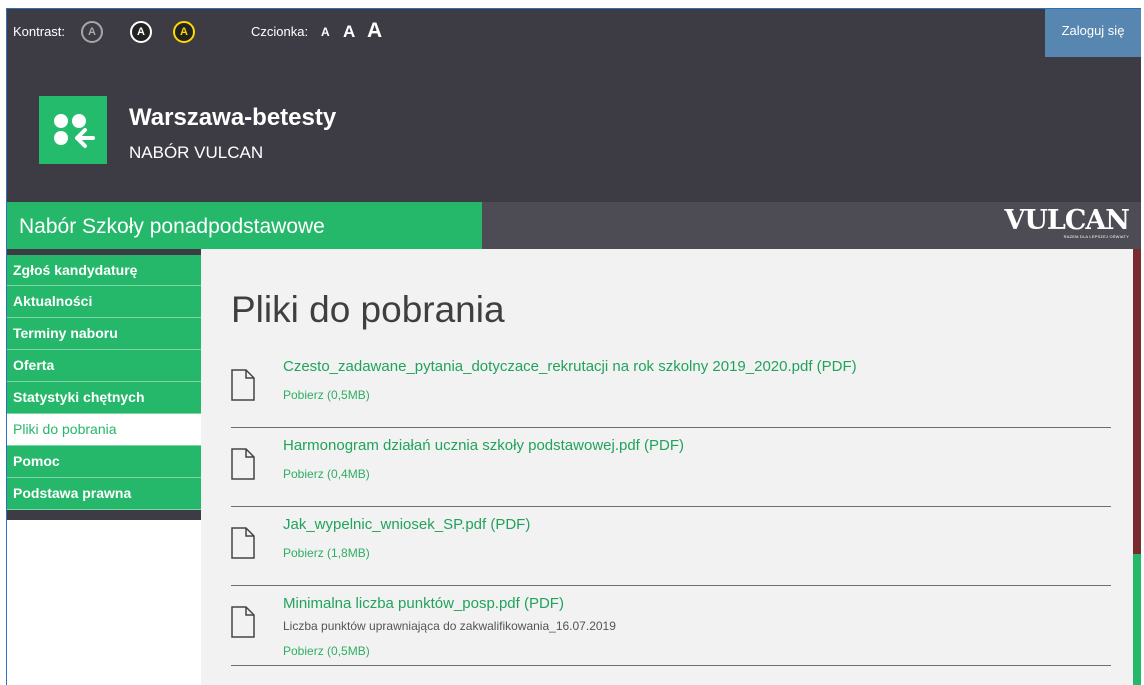  I want to click on site-title: Warszawa-betesty, so click(232, 118).